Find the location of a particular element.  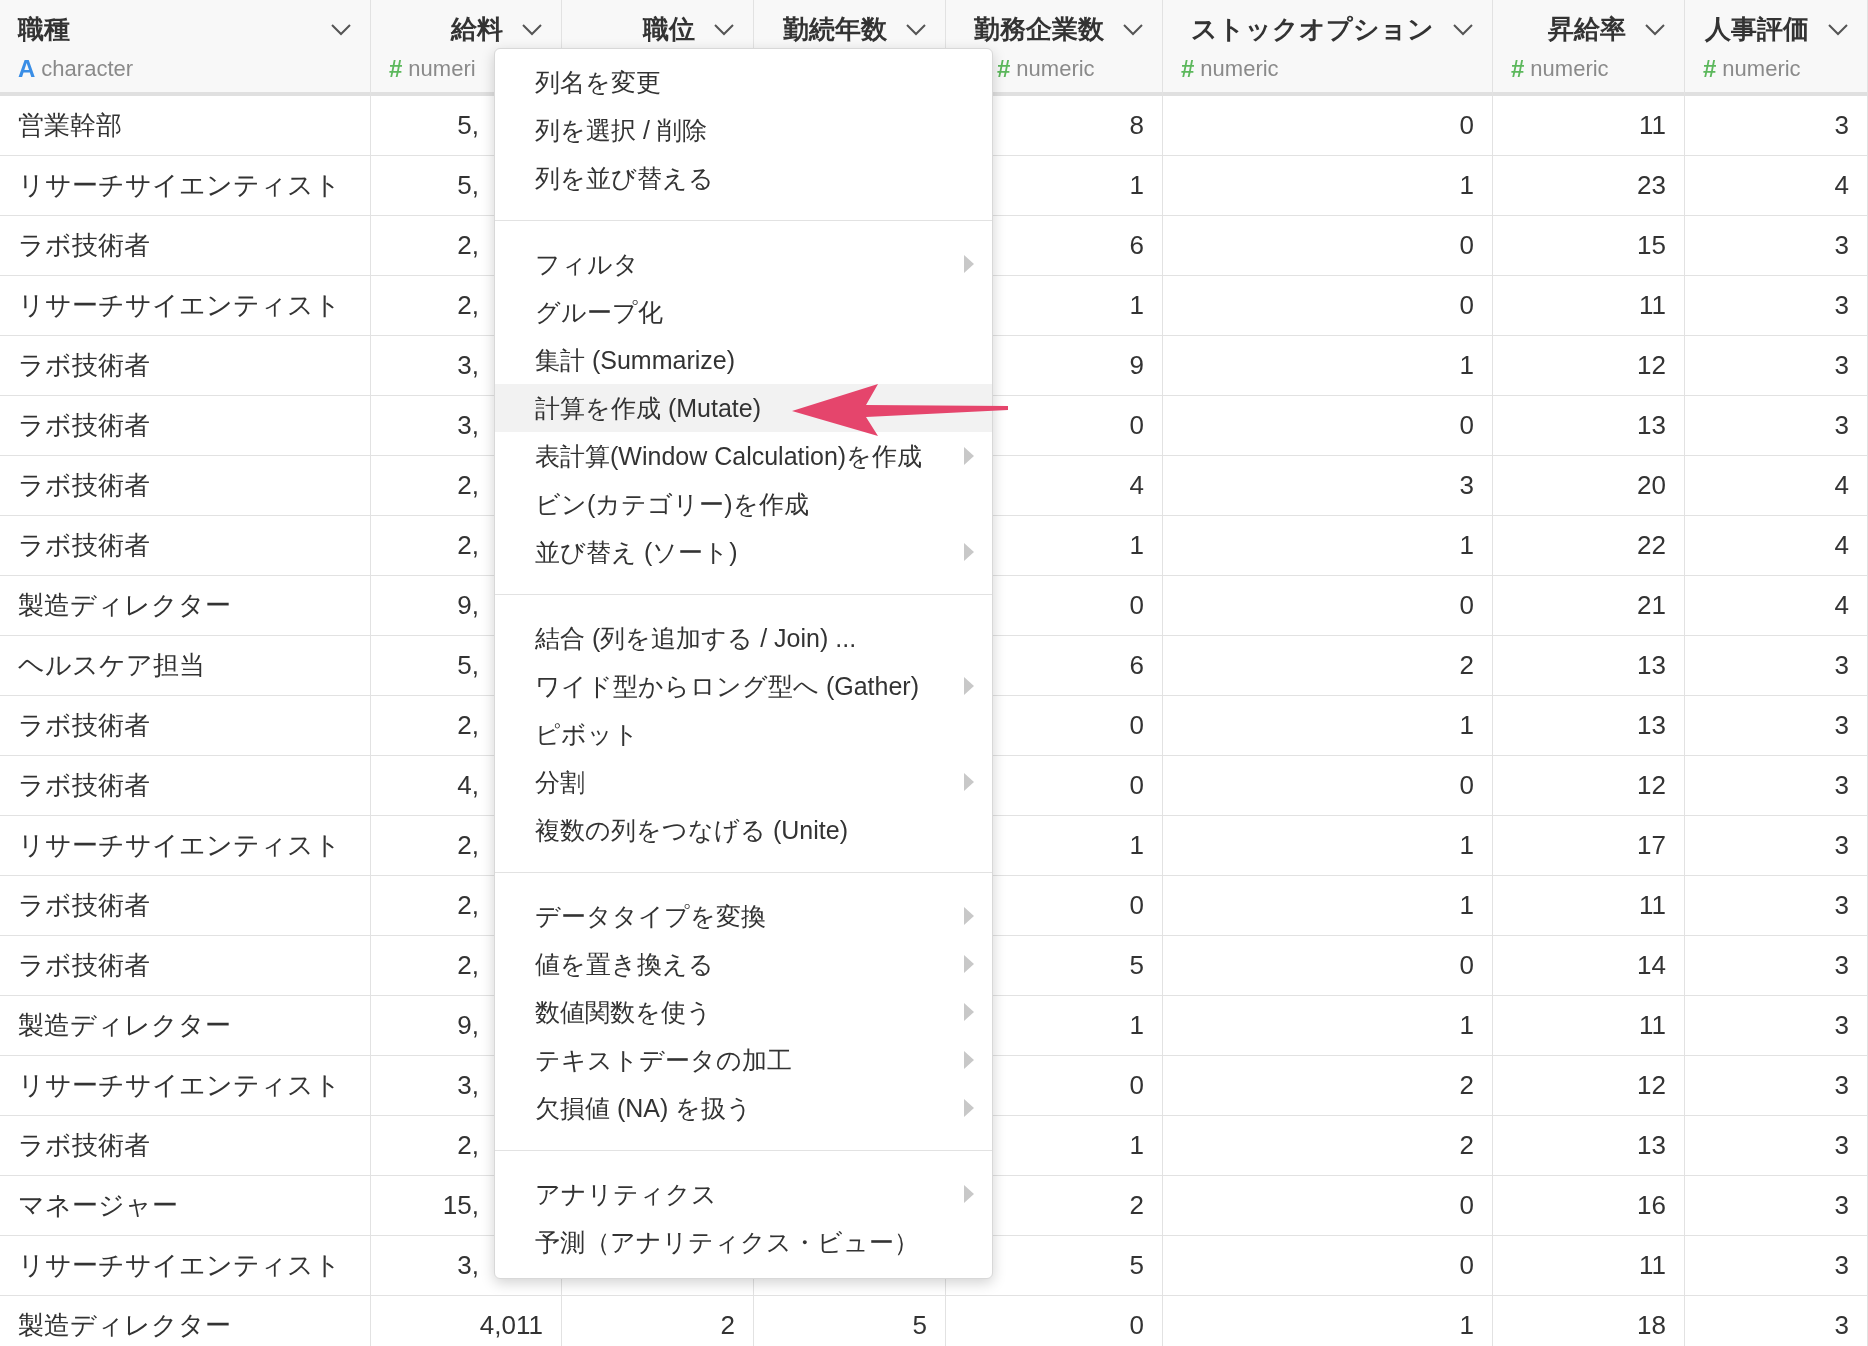

column-title: 勤続年数 is located at coordinates (835, 29).